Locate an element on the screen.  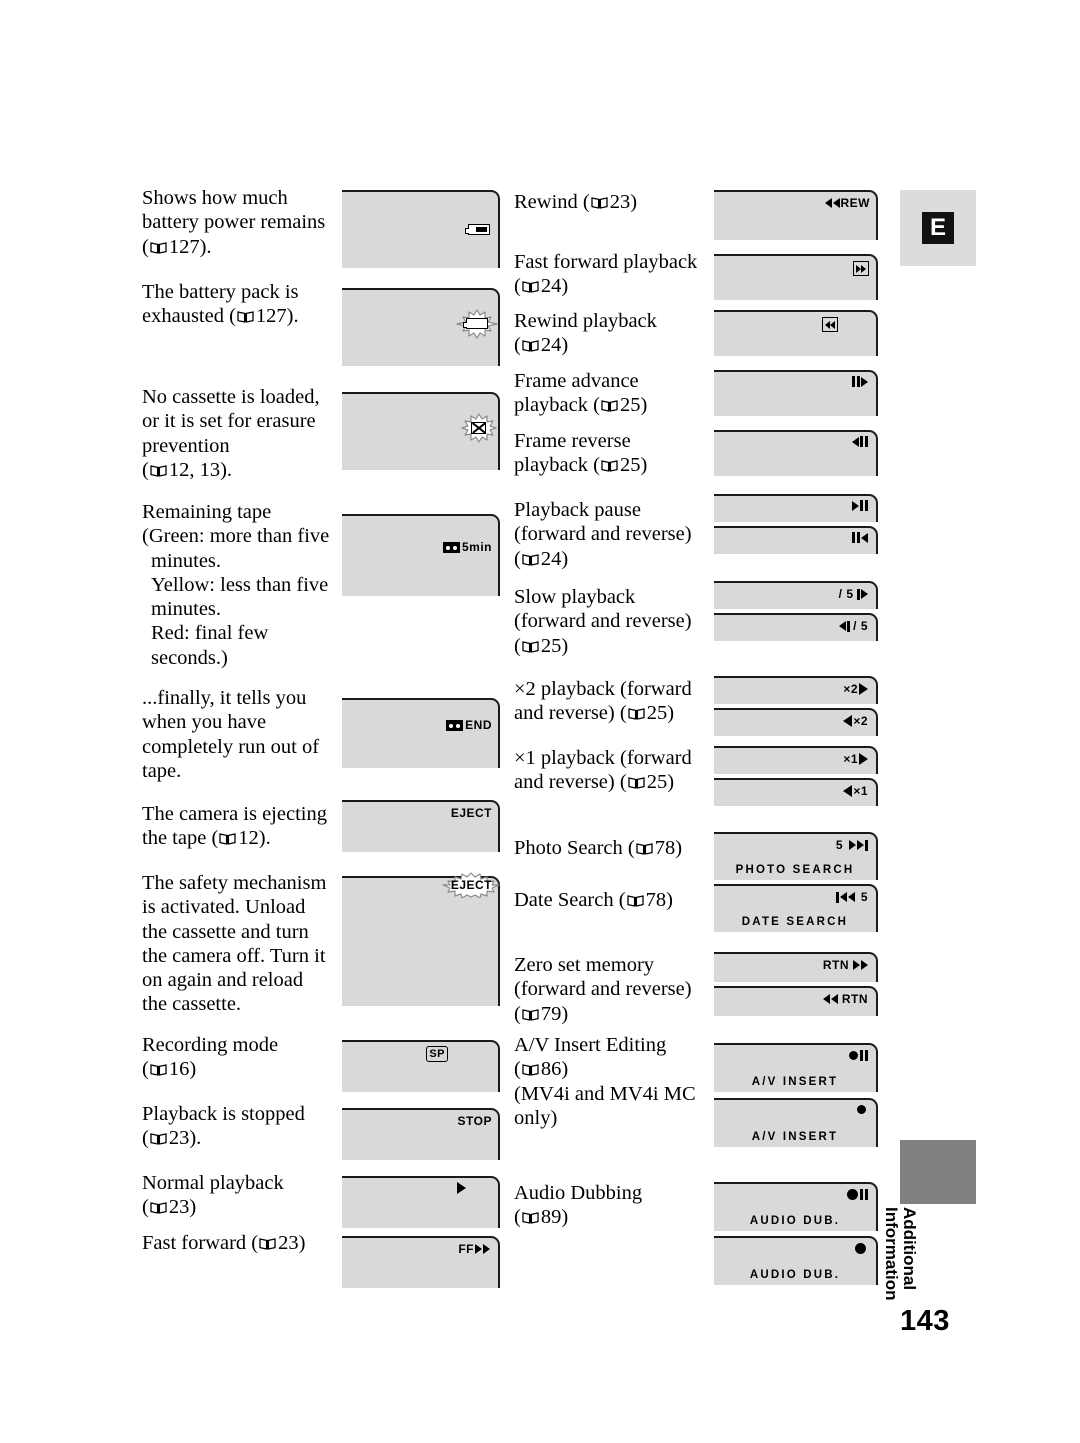
lcd-panel-playback-pause-reverse is located at coordinates (796, 540).